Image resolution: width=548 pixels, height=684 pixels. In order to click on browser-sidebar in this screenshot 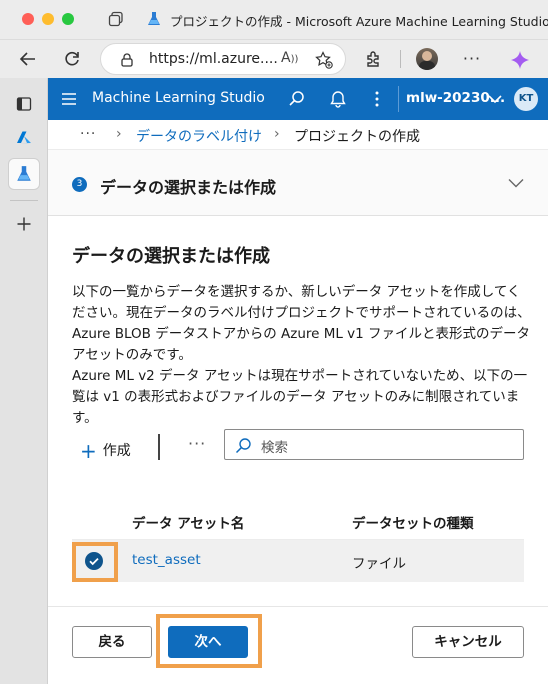, I will do `click(24, 381)`.